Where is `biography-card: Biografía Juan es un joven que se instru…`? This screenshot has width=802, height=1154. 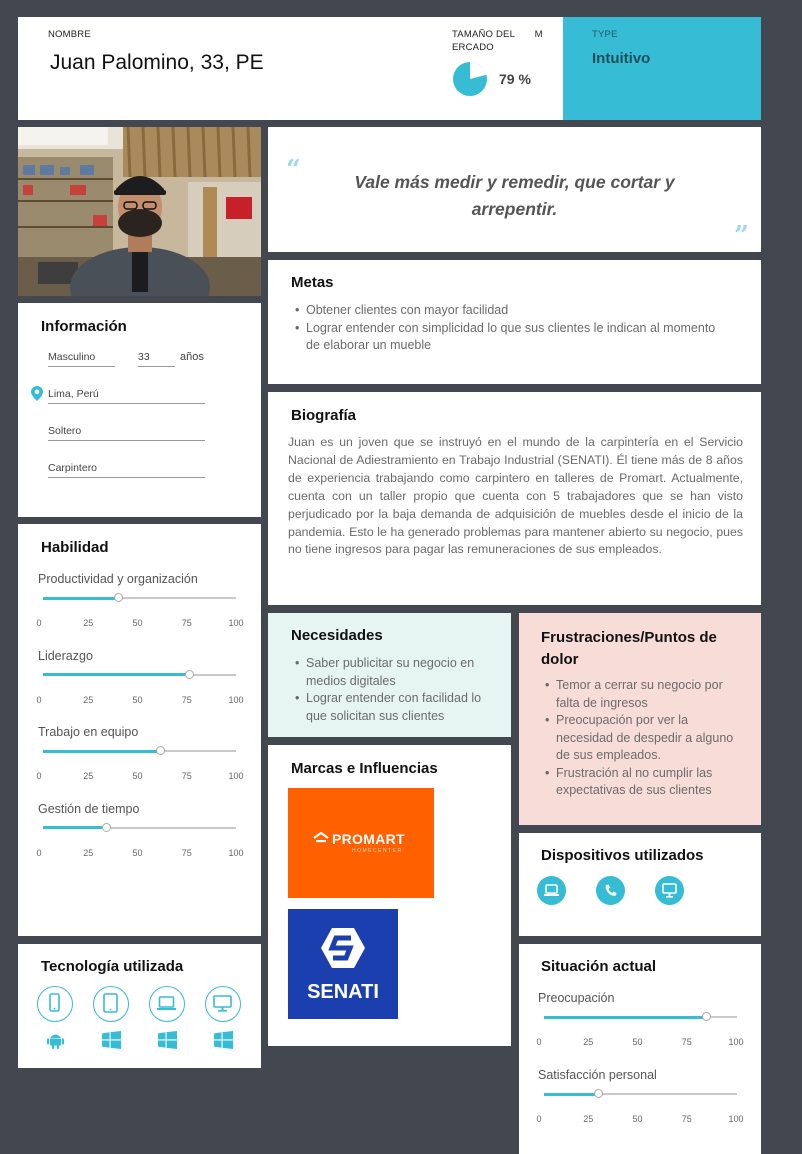
biography-card: Biografía Juan es un joven que se instru… is located at coordinates (514, 498).